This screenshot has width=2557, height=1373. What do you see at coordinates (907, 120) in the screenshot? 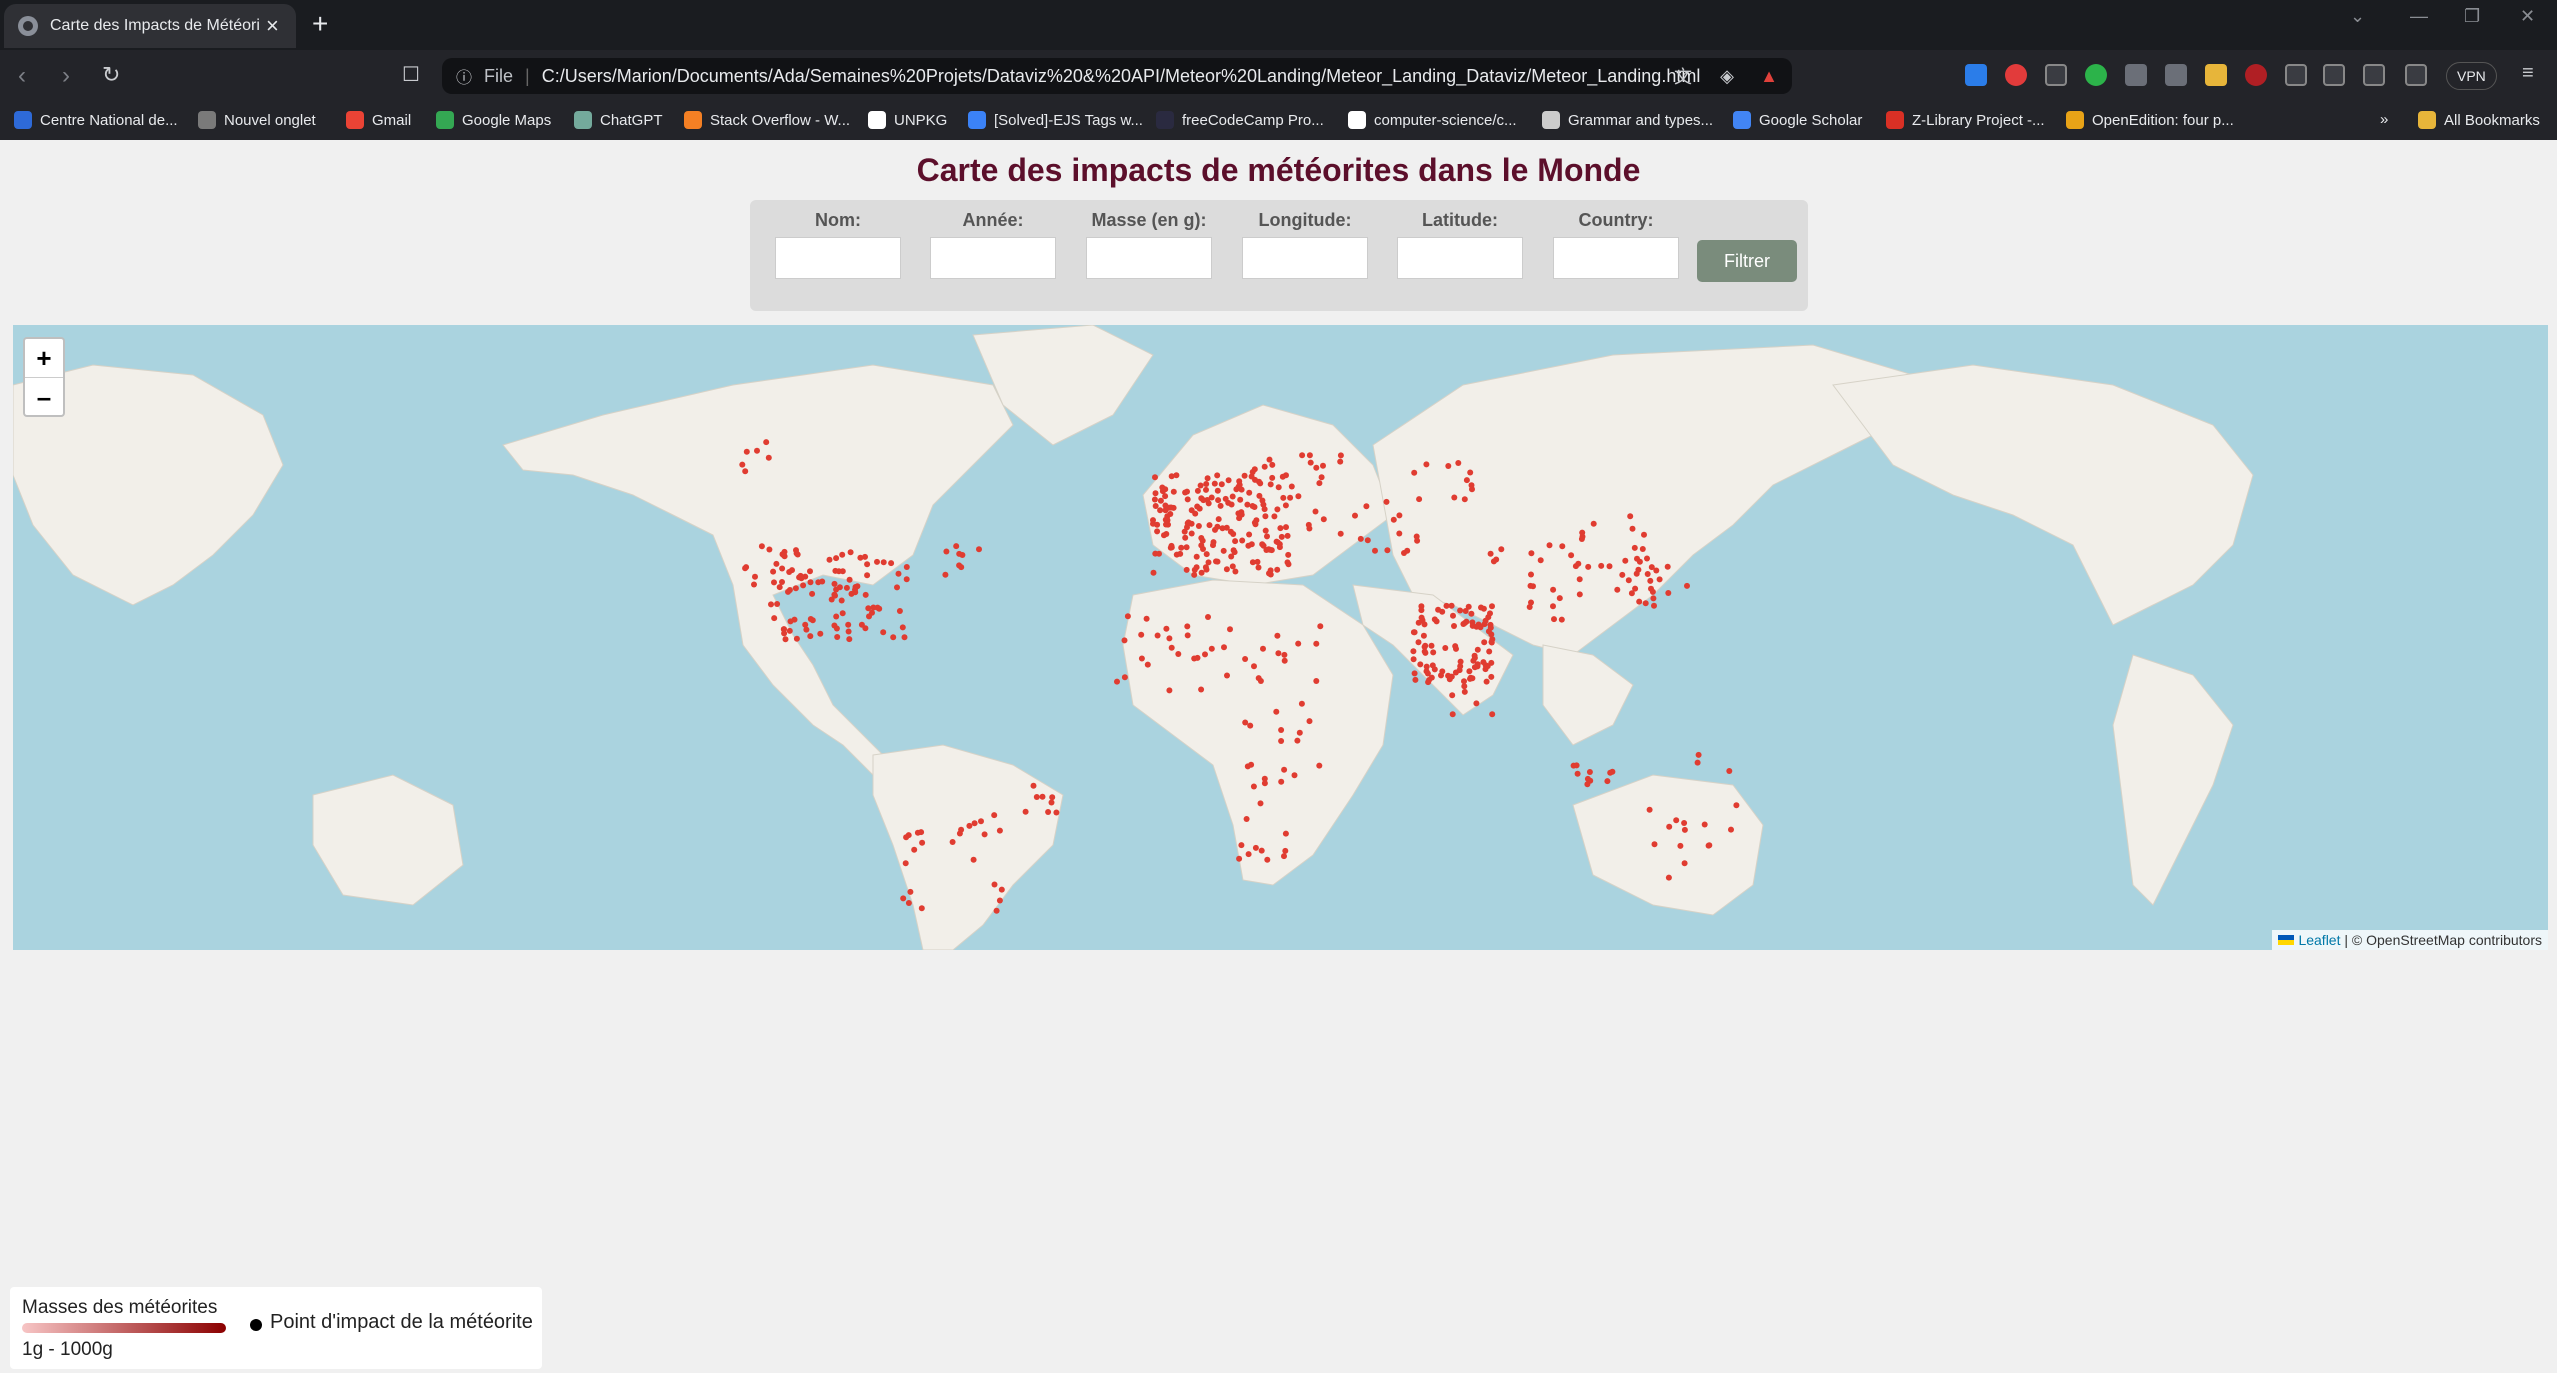
I see `bookmark-item: UNPKG` at bounding box center [907, 120].